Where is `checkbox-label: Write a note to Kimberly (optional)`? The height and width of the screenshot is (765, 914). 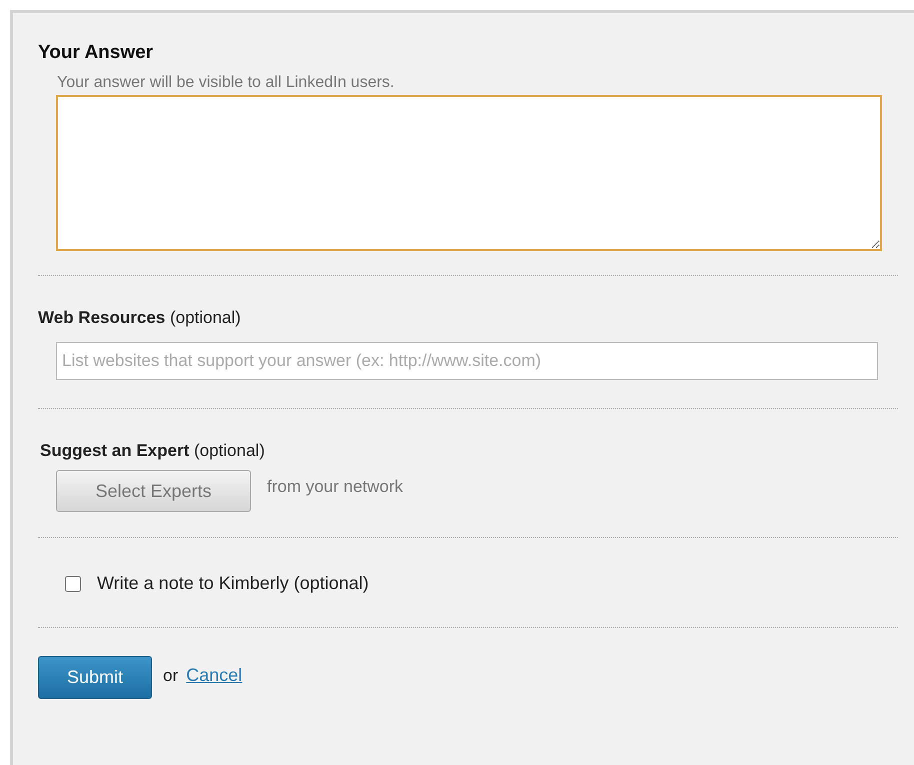
checkbox-label: Write a note to Kimberly (optional) is located at coordinates (233, 583).